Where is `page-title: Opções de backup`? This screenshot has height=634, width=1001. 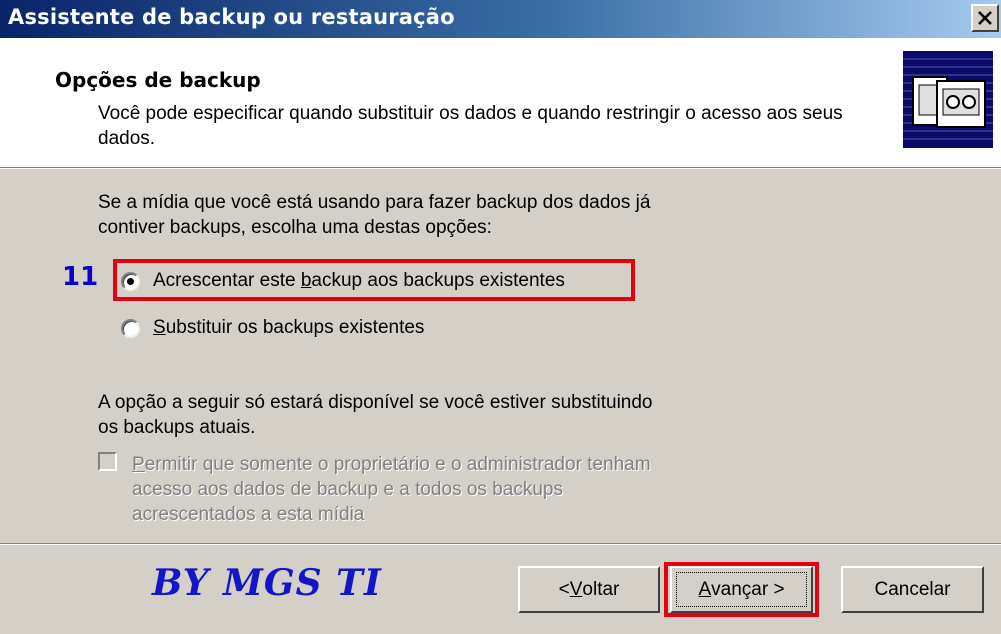 page-title: Opções de backup is located at coordinates (158, 80).